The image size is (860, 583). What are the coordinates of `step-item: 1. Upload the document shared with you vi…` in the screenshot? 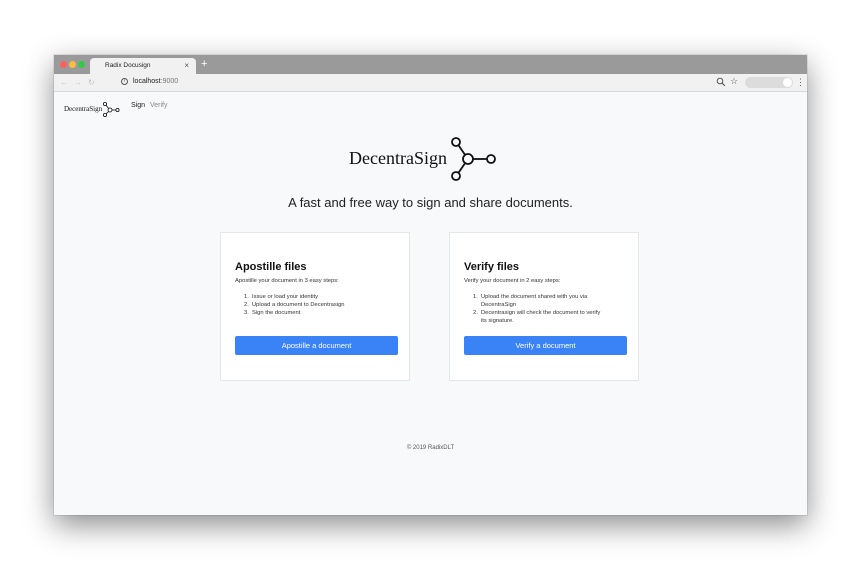 It's located at (548, 297).